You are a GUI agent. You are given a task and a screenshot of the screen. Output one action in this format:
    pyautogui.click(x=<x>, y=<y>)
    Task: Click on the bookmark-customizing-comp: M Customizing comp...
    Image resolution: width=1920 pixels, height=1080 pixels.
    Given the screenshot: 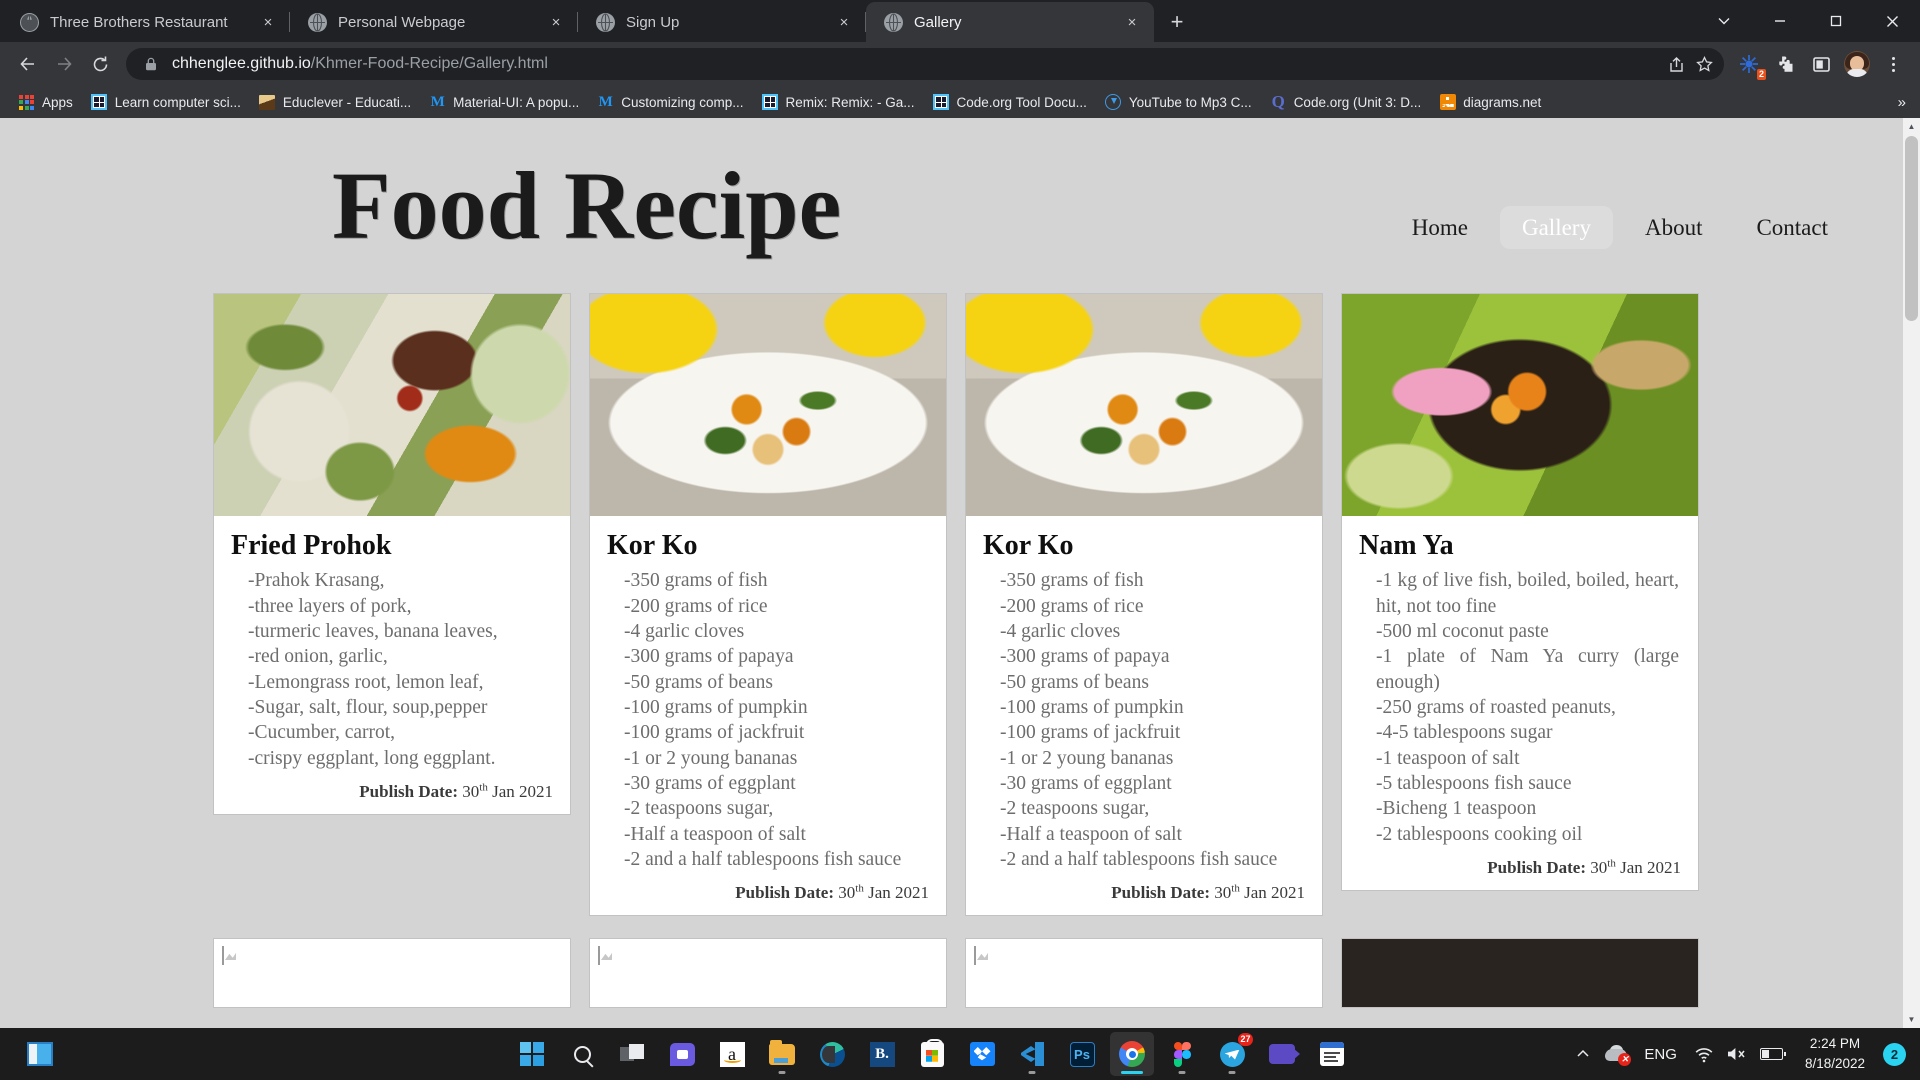 What is the action you would take?
    pyautogui.click(x=670, y=102)
    